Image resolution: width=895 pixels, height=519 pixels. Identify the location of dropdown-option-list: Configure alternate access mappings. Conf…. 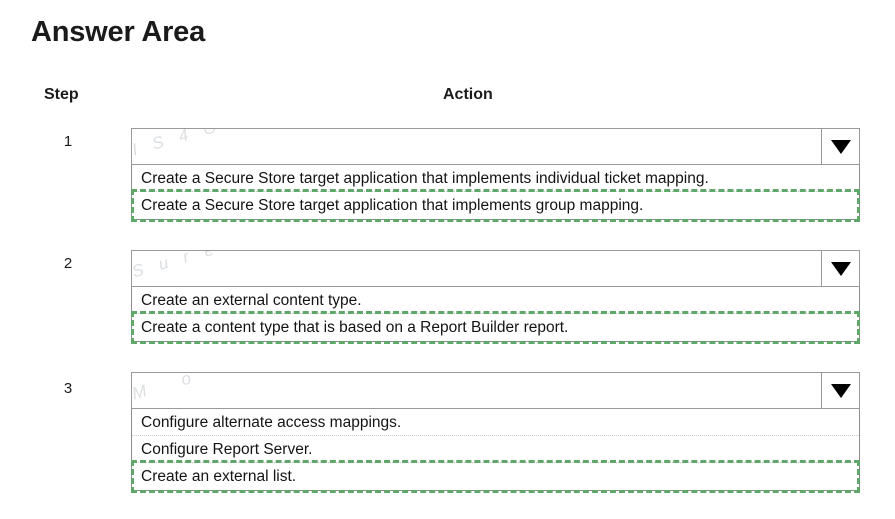
(495, 450).